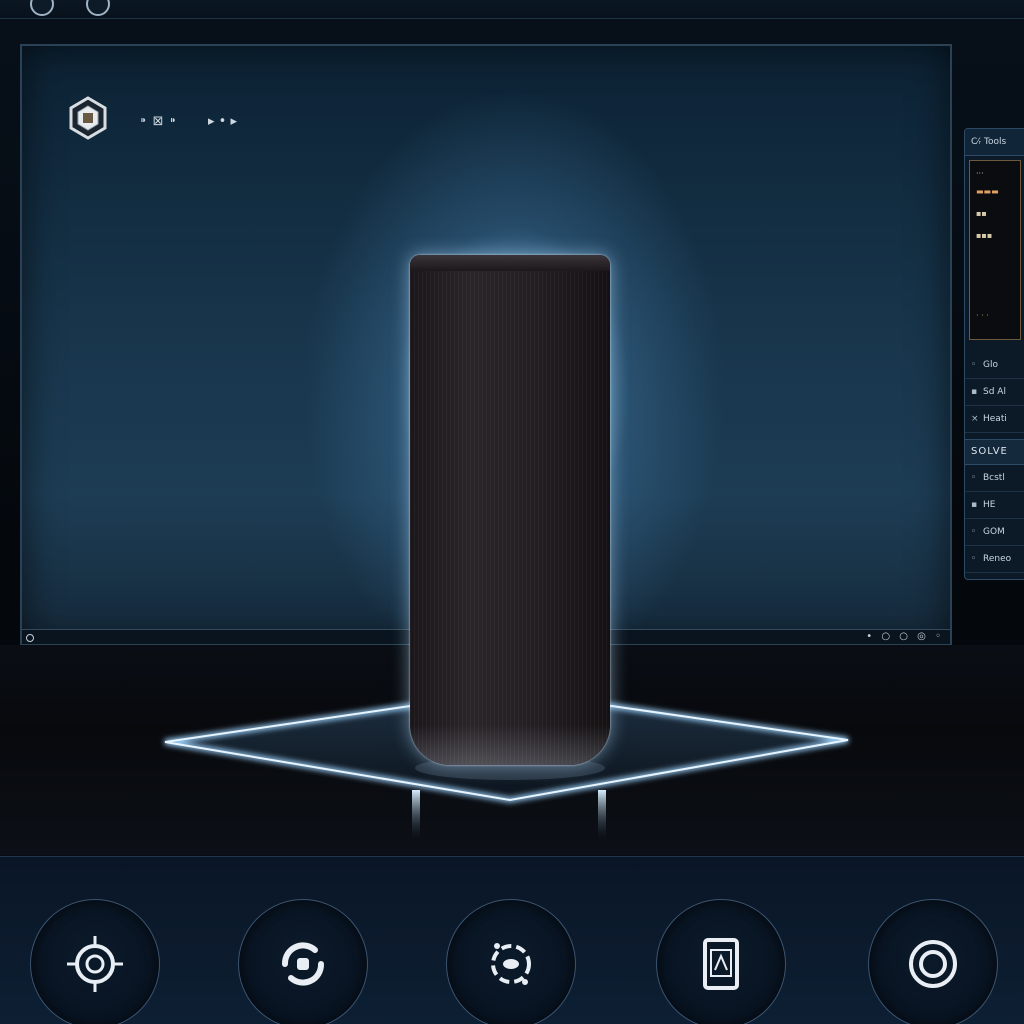 The image size is (1024, 1024). I want to click on record-circle-icon, so click(933, 964).